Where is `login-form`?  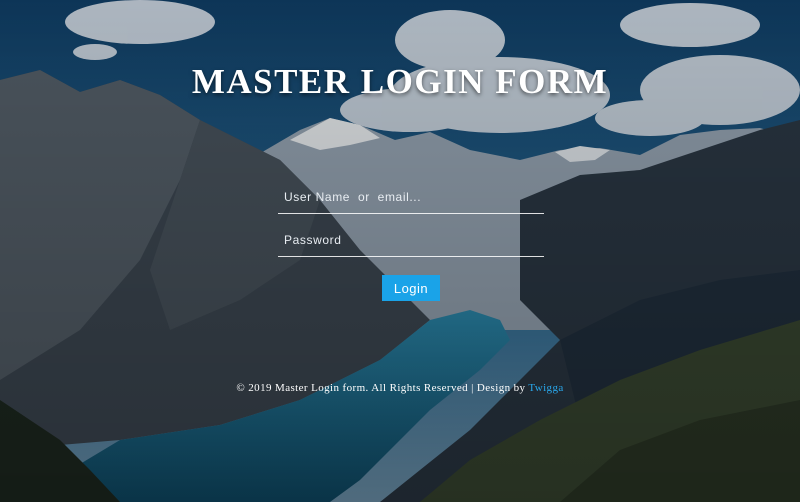 login-form is located at coordinates (411, 223).